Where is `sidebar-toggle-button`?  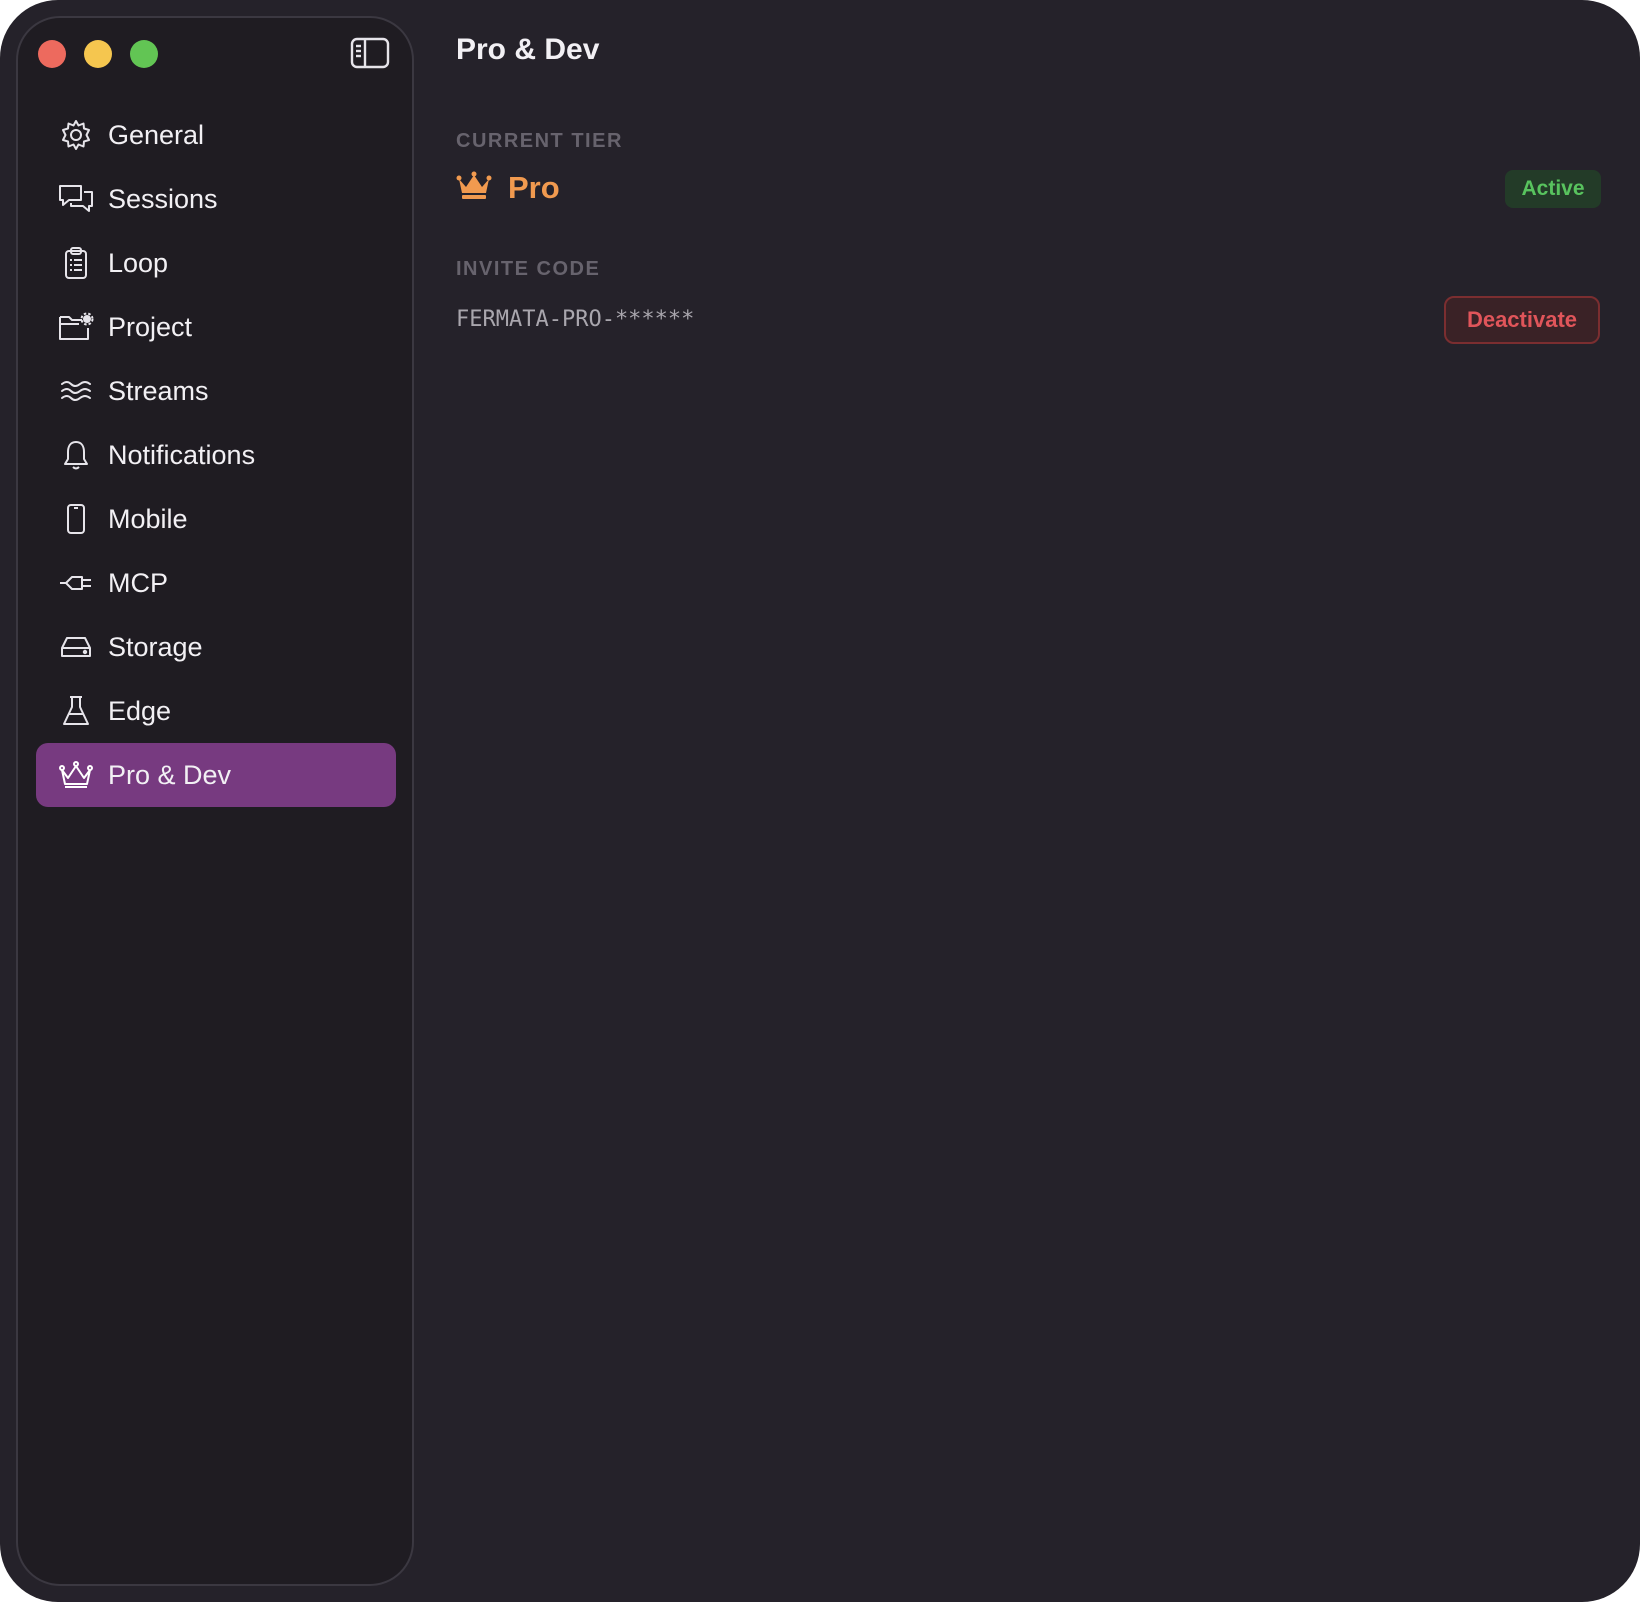
sidebar-toggle-button is located at coordinates (370, 53).